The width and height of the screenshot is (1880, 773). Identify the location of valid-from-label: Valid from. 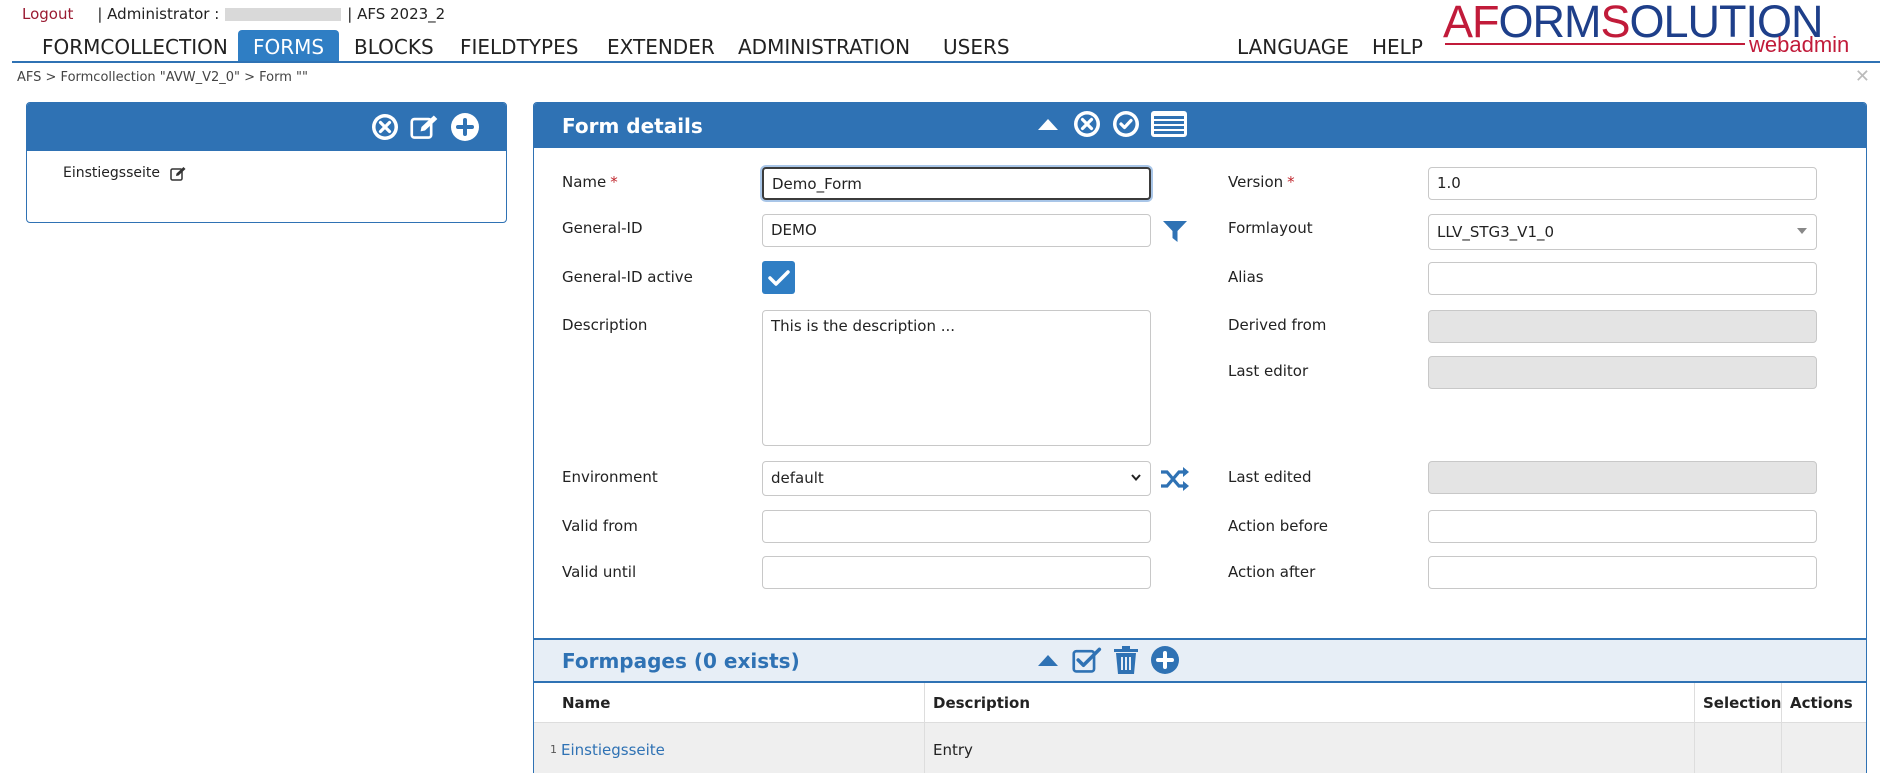
(600, 526).